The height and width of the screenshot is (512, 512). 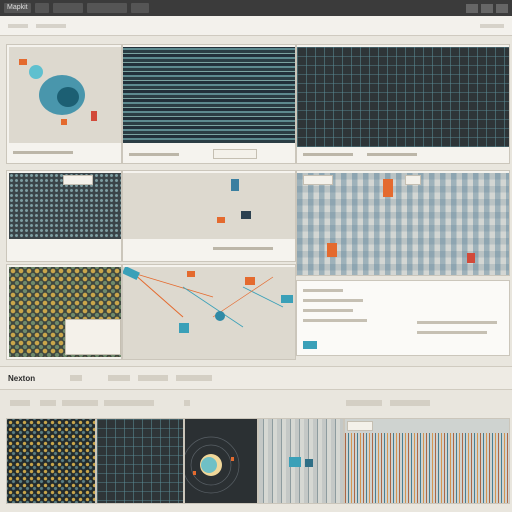 What do you see at coordinates (209, 95) in the screenshot?
I see `stripe-heatmap` at bounding box center [209, 95].